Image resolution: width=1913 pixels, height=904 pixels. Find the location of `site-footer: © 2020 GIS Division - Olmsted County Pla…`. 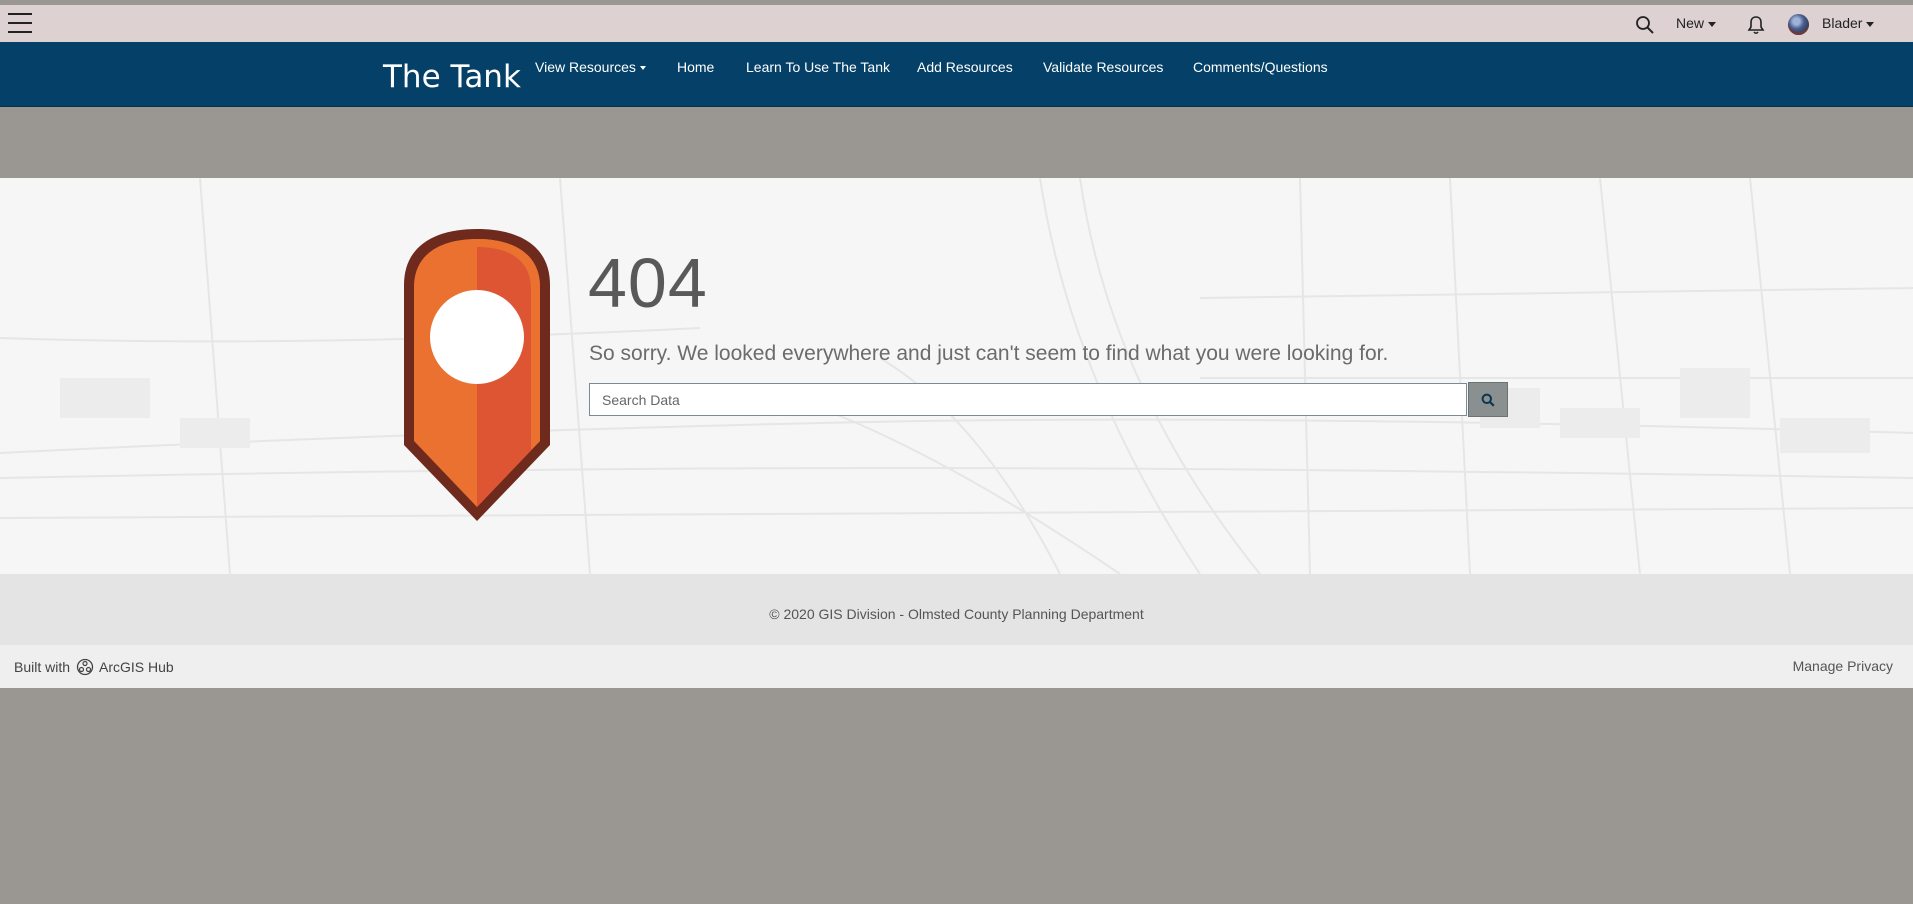

site-footer: © 2020 GIS Division - Olmsted County Pla… is located at coordinates (956, 609).